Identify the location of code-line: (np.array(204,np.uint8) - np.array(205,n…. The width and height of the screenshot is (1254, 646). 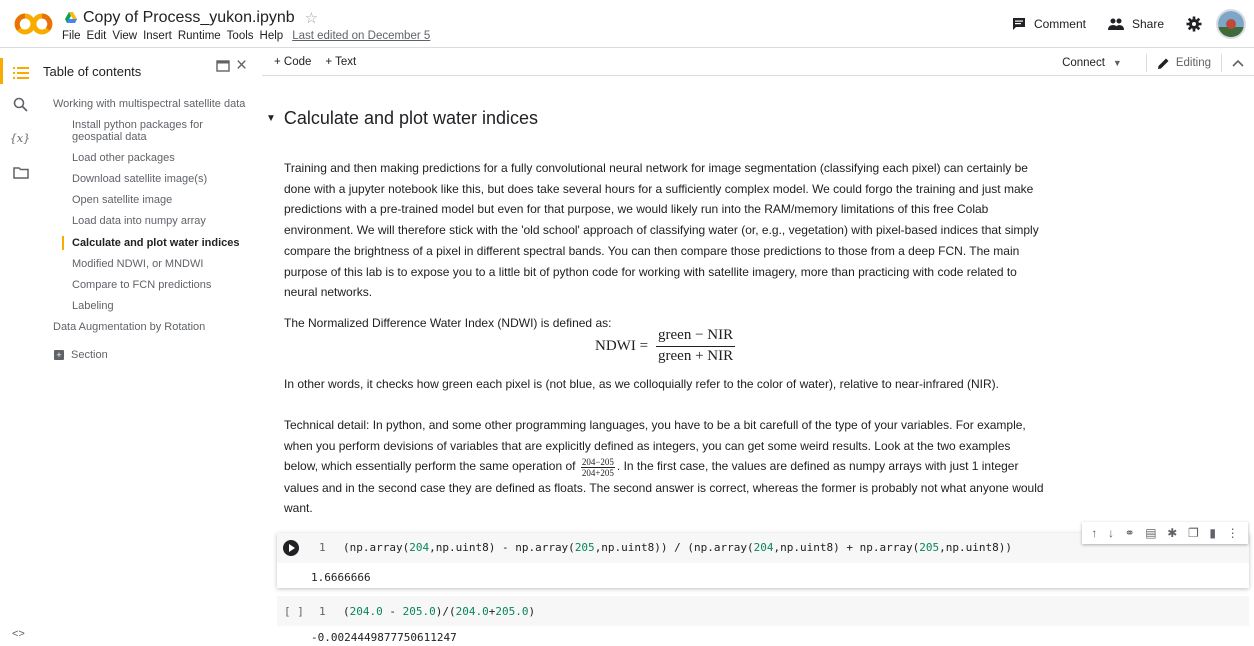
(677, 547).